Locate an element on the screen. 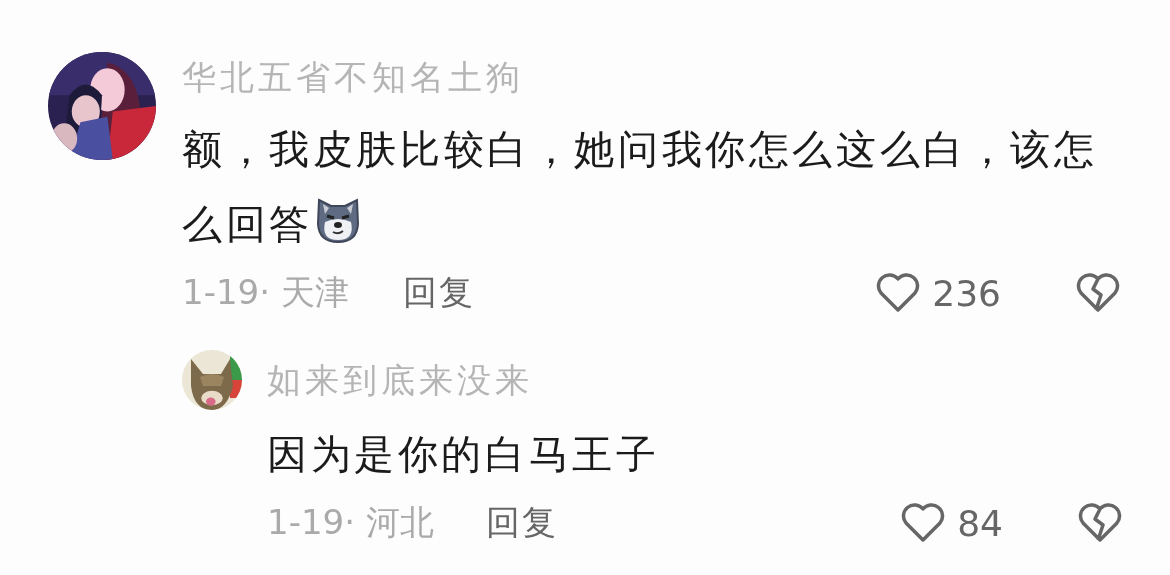 The height and width of the screenshot is (575, 1170). comment-date-location: 1-19· 河北 is located at coordinates (350, 522).